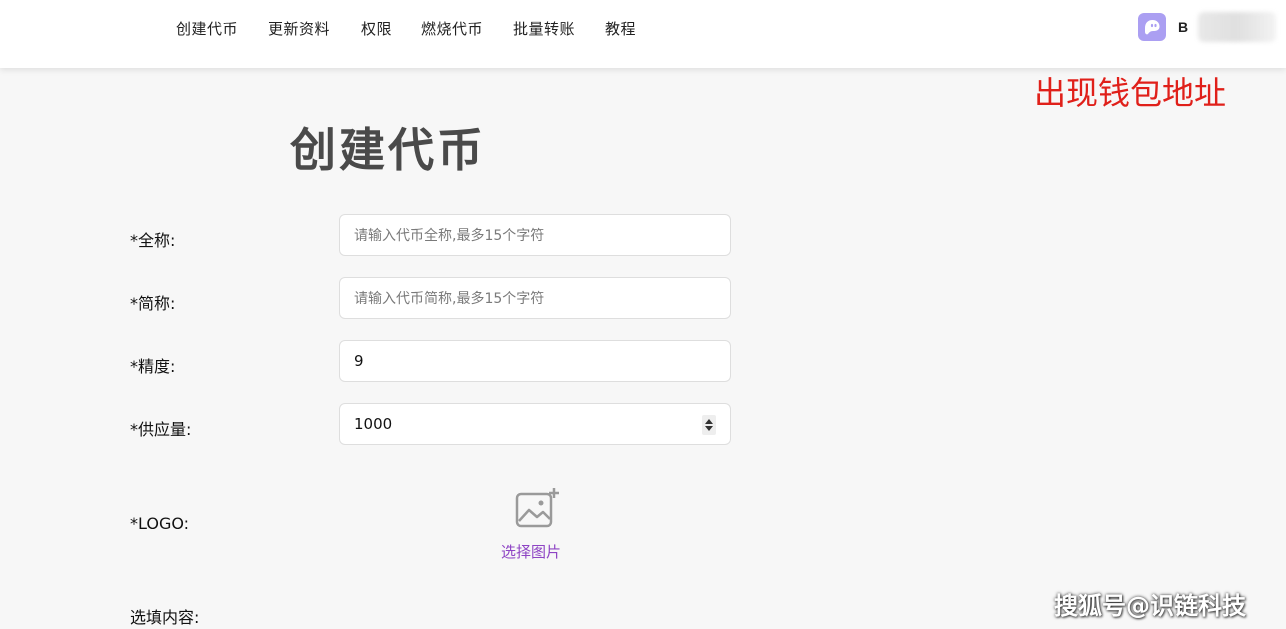 The width and height of the screenshot is (1286, 629). I want to click on nav-item-permissions: 权限, so click(376, 28).